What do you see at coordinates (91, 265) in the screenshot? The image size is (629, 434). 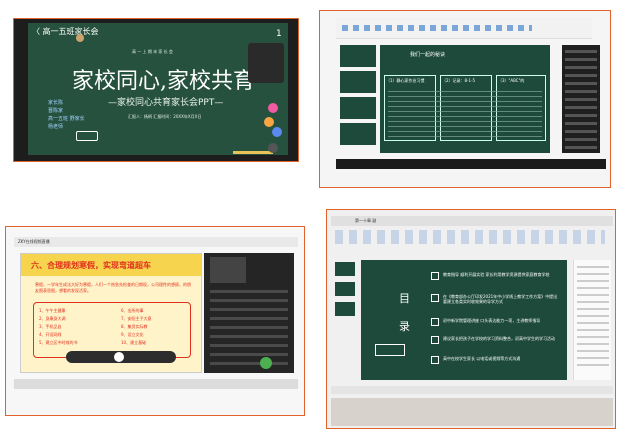 I see `slide-title: 六、合理规划寒假，实现弯道超车` at bounding box center [91, 265].